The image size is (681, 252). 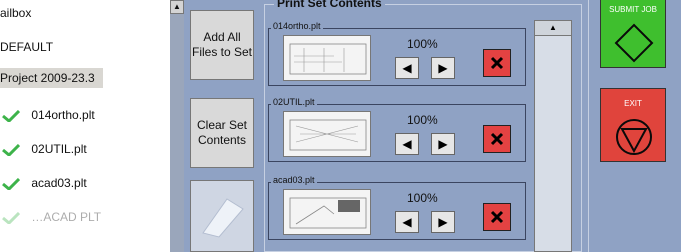 I want to click on submit-job-button: SUBMIT JOB, so click(x=633, y=34).